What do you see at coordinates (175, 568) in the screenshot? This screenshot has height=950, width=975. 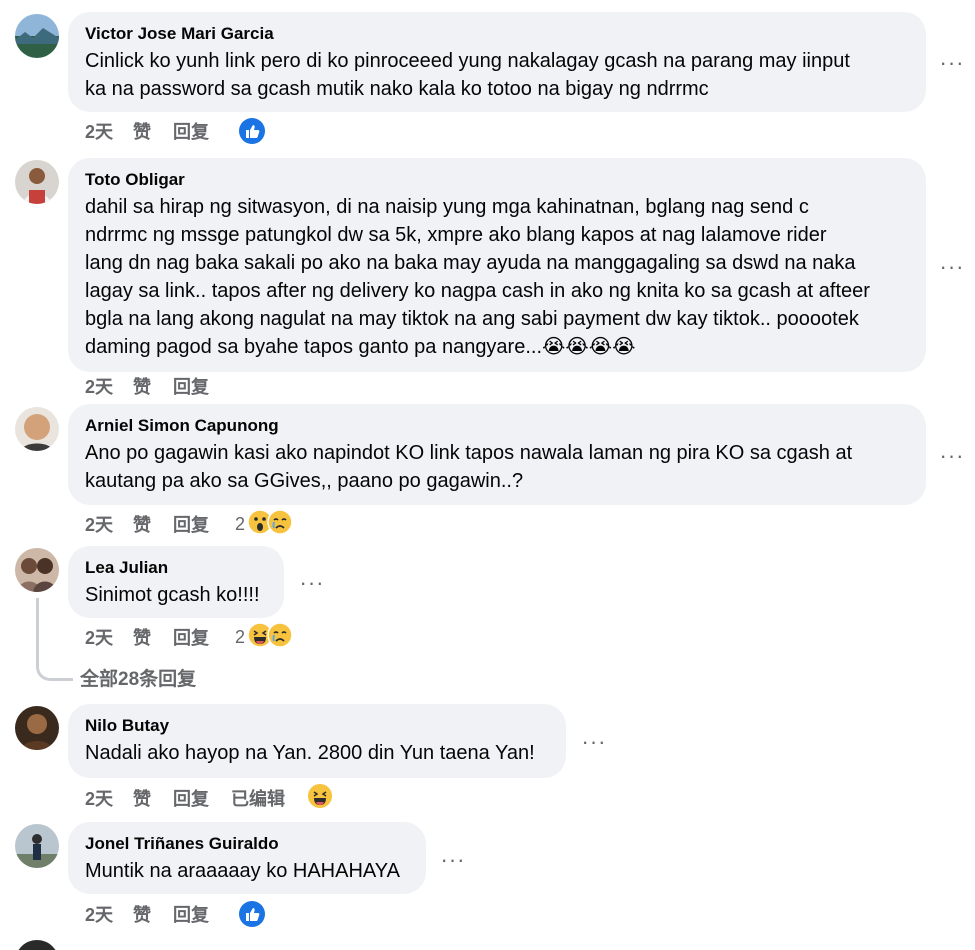 I see `comment-author: Lea Julian` at bounding box center [175, 568].